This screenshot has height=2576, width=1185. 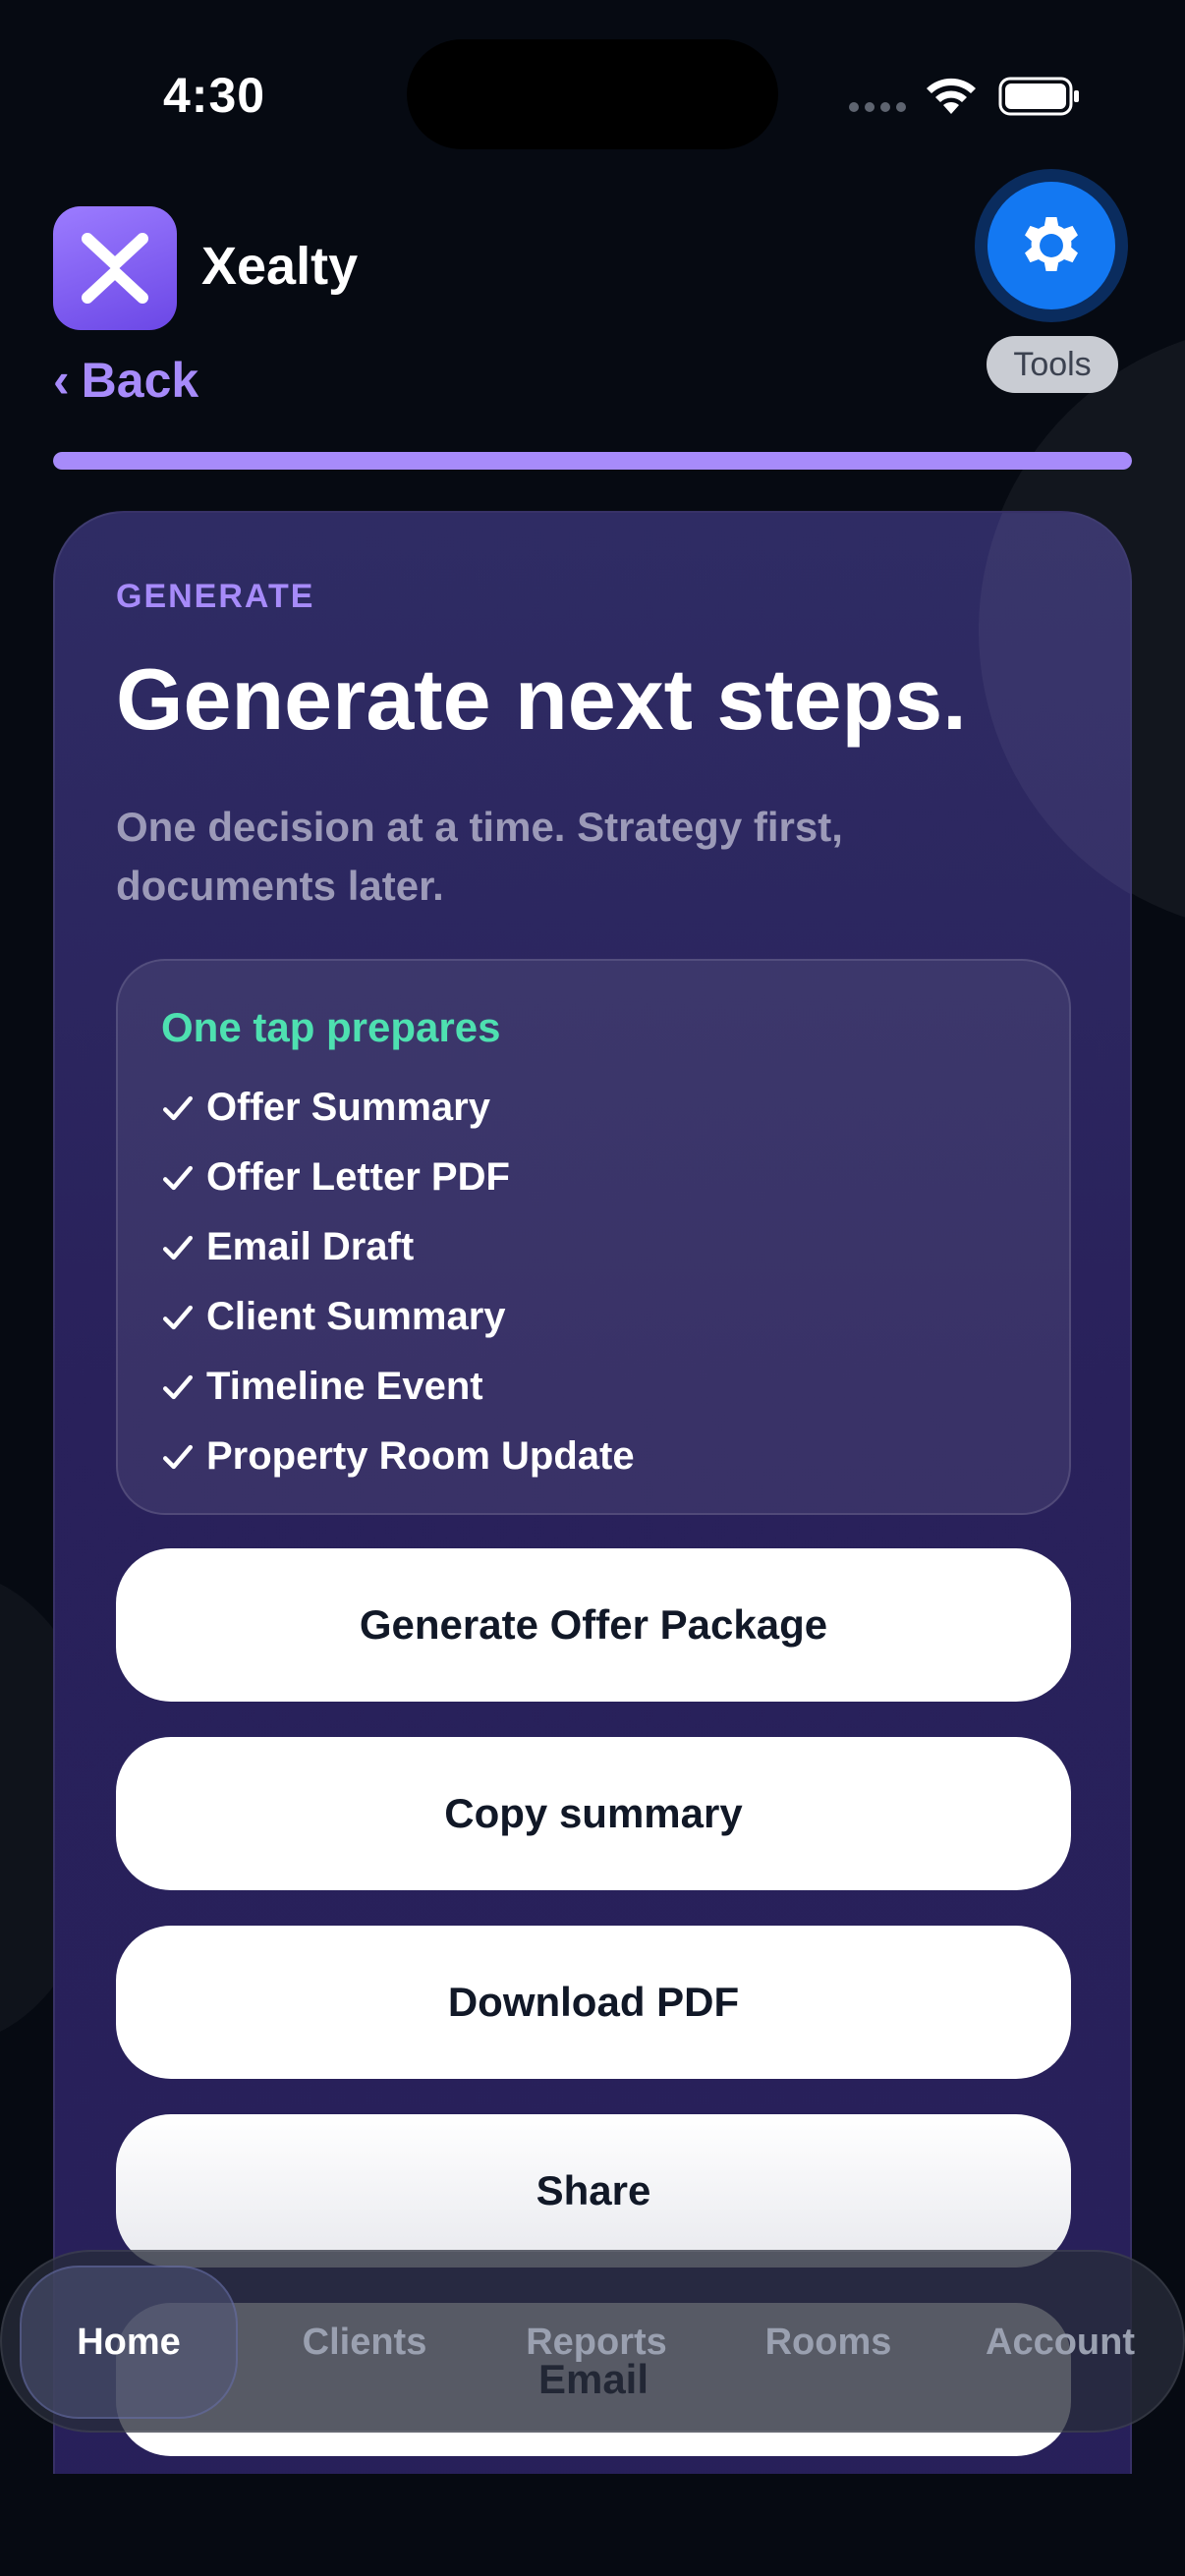 What do you see at coordinates (331, 1027) in the screenshot?
I see `prepares-heading: One tap prepares` at bounding box center [331, 1027].